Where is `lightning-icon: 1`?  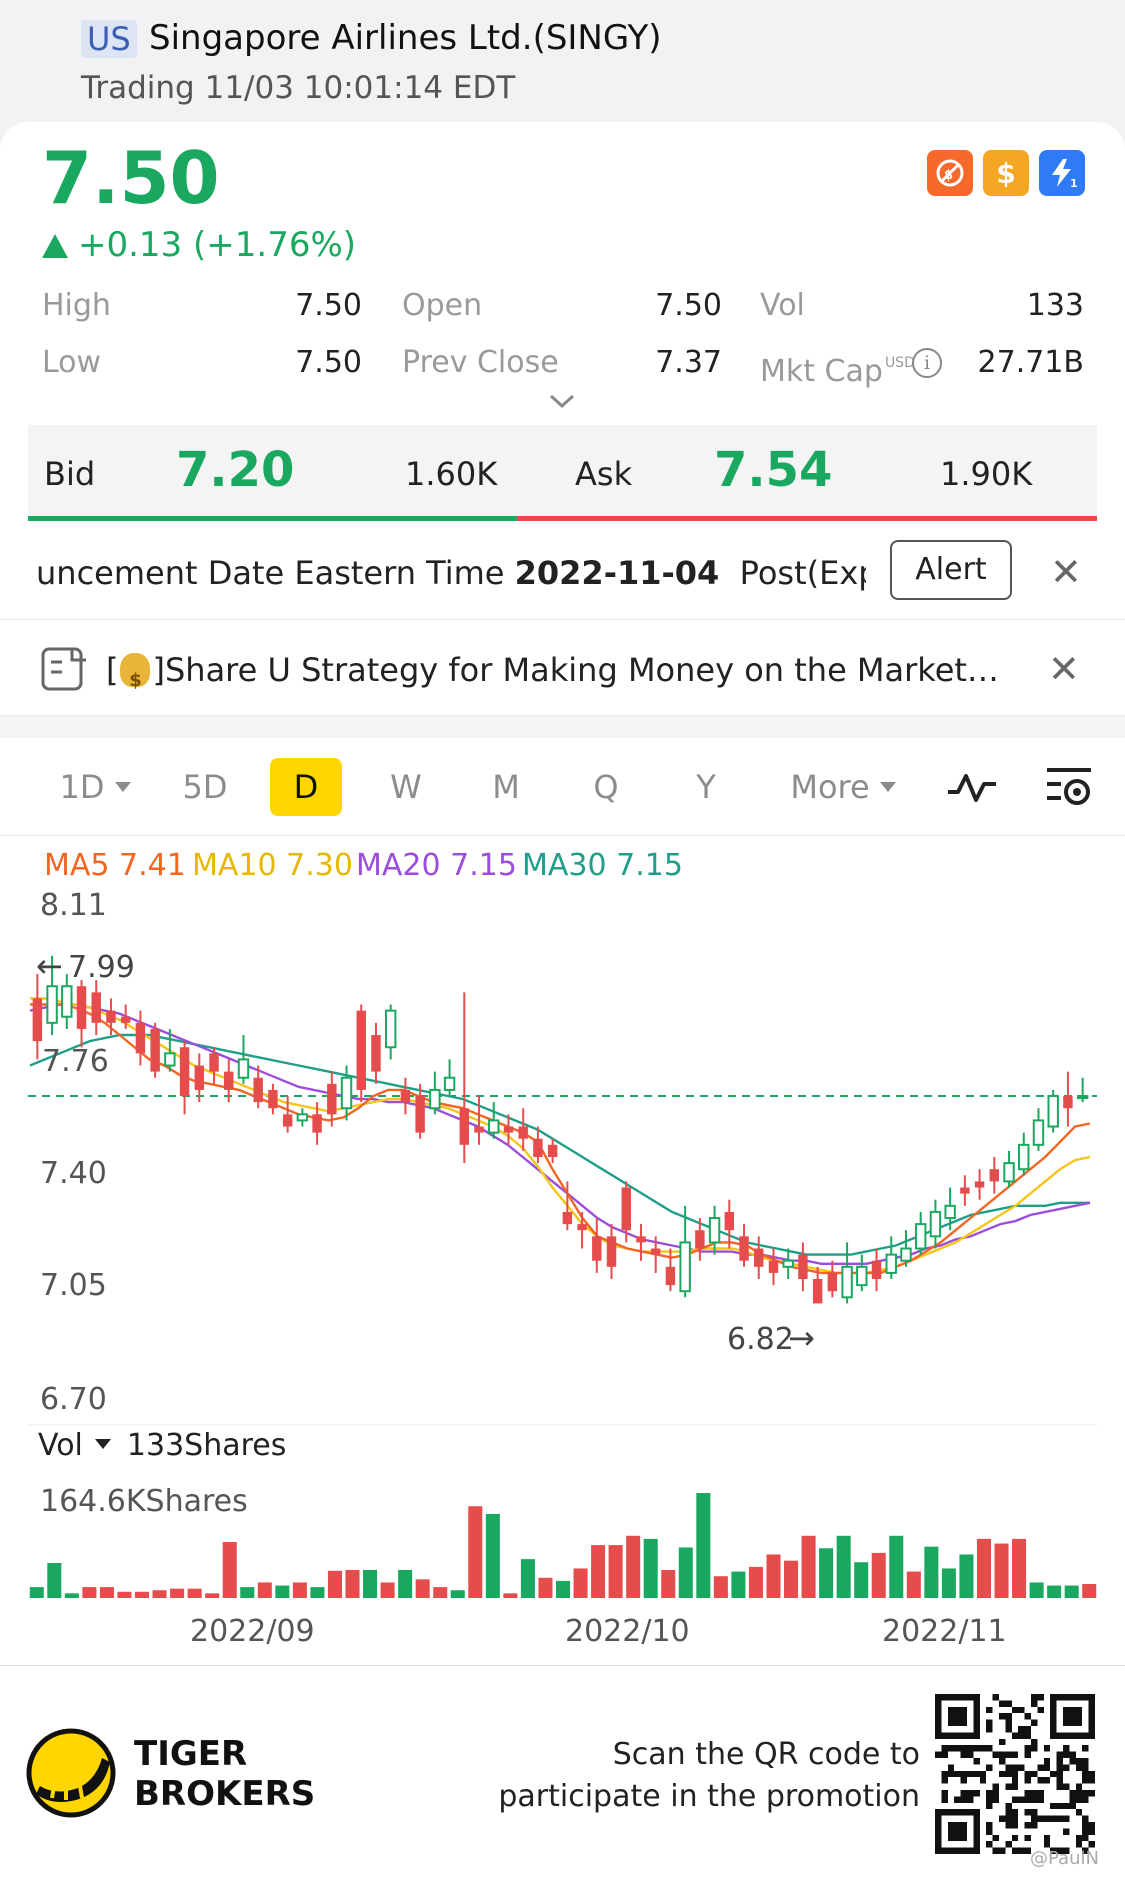 lightning-icon: 1 is located at coordinates (1062, 173).